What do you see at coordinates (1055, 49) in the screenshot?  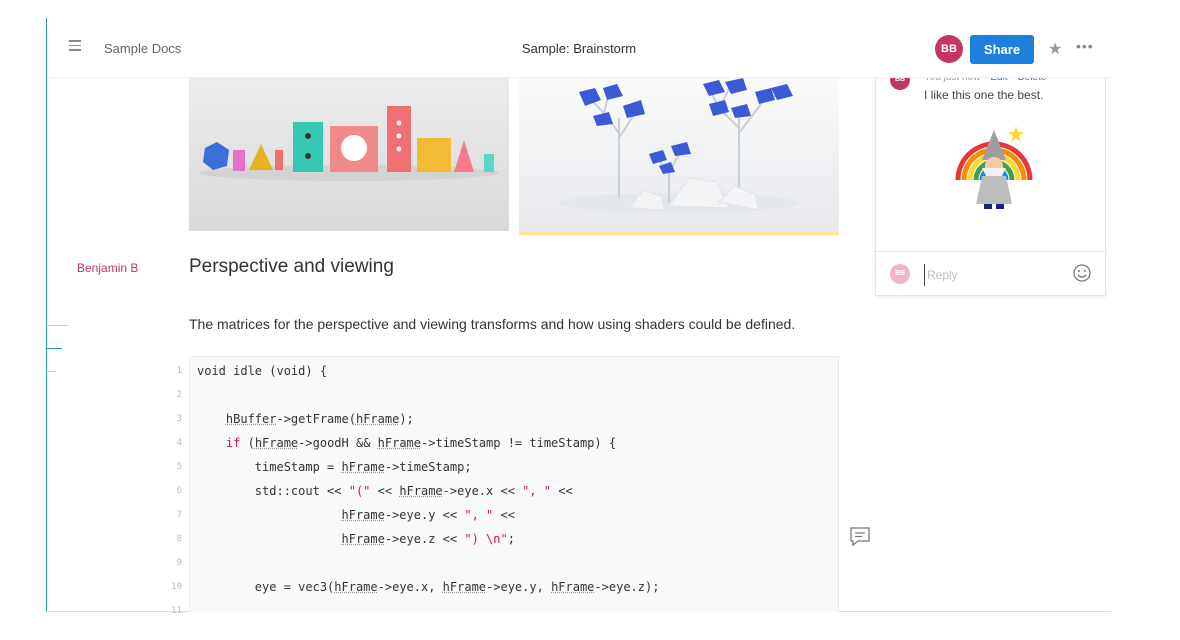 I see `star-icon: ★` at bounding box center [1055, 49].